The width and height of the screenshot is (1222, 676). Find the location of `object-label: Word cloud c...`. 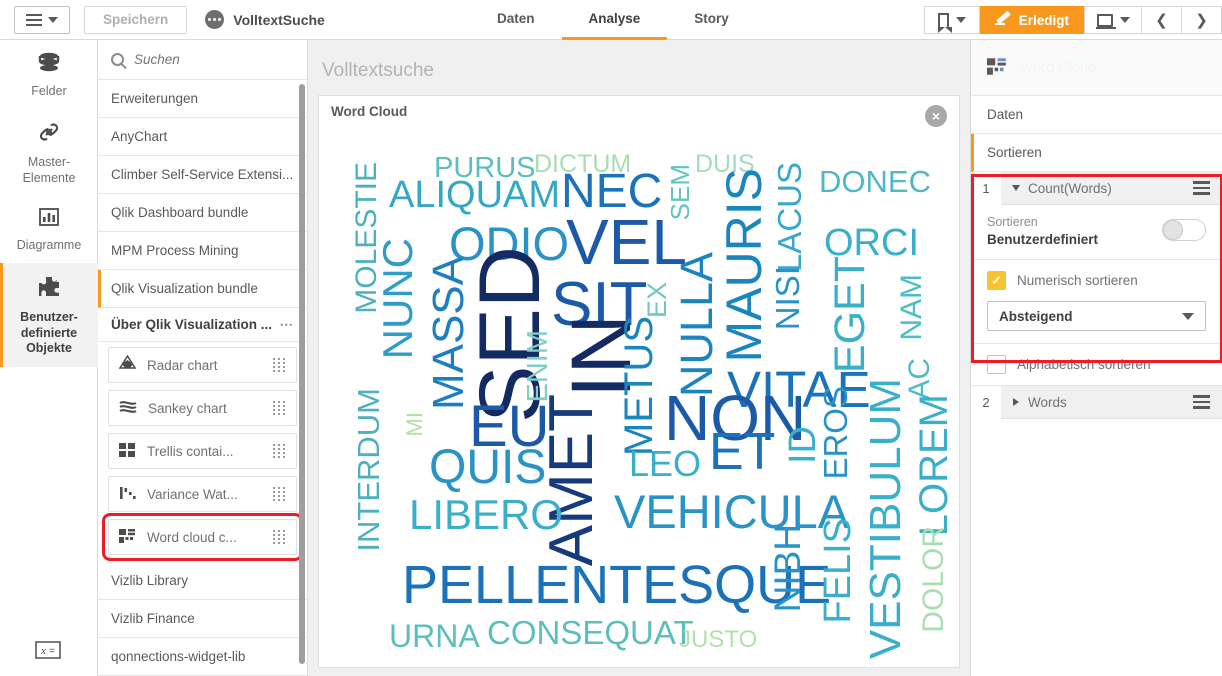

object-label: Word cloud c... is located at coordinates (192, 537).